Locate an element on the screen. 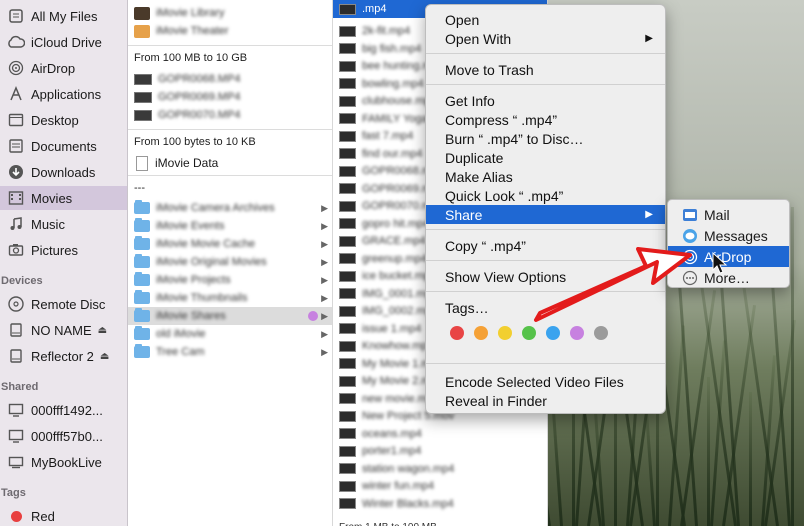 This screenshot has height=526, width=804. list-item: oceans.mp4 is located at coordinates (440, 434).